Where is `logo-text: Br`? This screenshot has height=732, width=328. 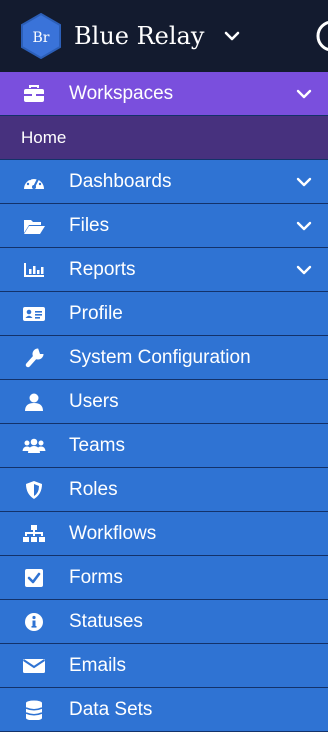
logo-text: Br is located at coordinates (41, 38).